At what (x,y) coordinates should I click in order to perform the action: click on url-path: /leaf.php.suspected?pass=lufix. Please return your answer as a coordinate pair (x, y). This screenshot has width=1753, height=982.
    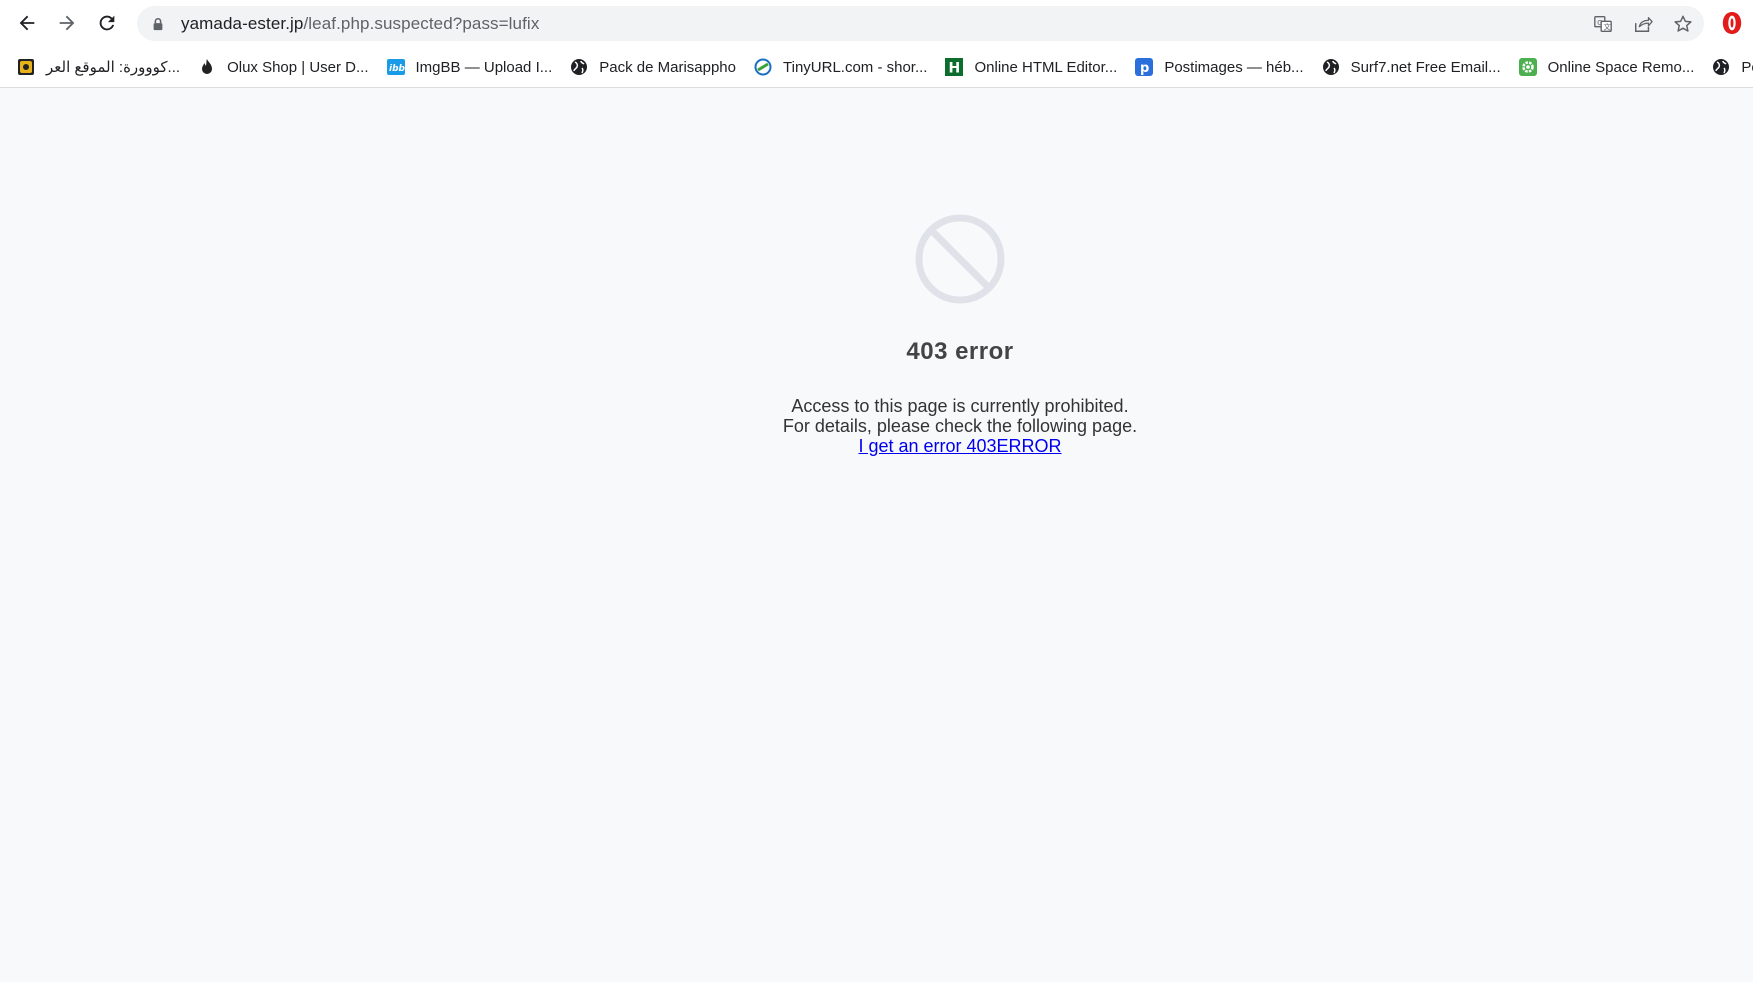
    Looking at the image, I should click on (421, 23).